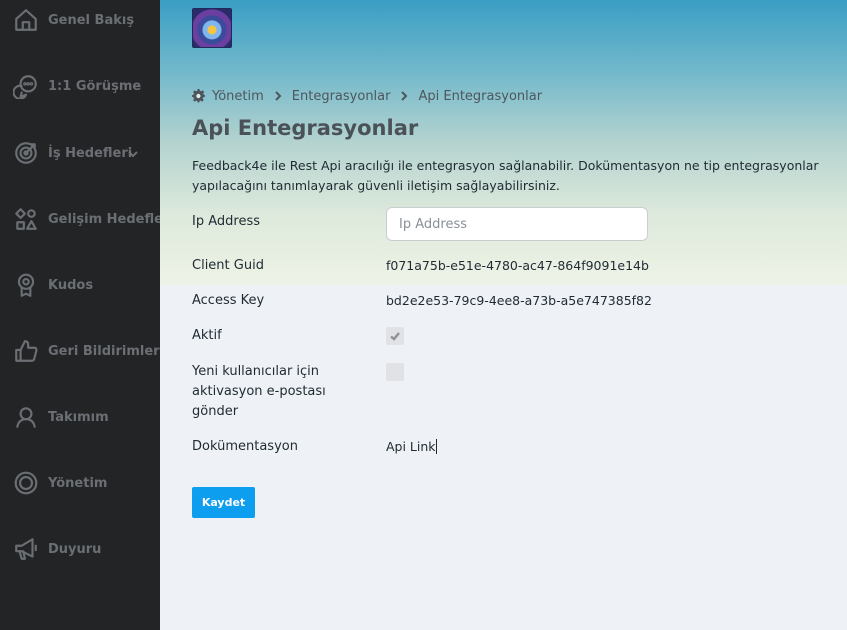 The image size is (847, 630). I want to click on sidebar-item-is-hedefleri: İş Hedefleri, so click(80, 153).